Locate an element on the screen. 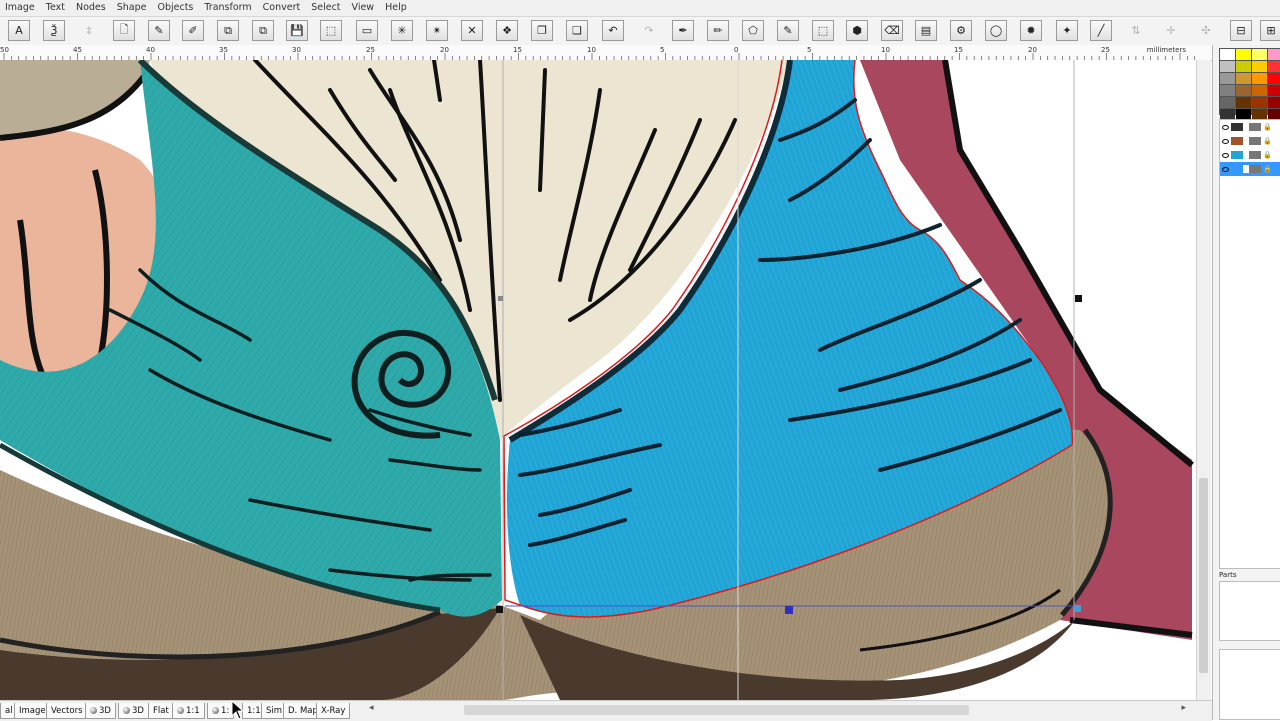  delete-button: ✕ is located at coordinates (472, 30).